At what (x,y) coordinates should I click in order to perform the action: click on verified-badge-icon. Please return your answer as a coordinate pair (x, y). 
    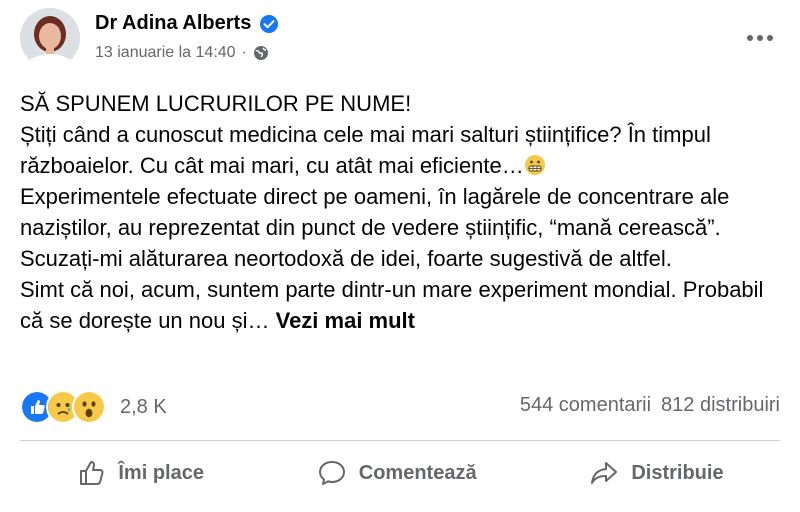
    Looking at the image, I should click on (269, 23).